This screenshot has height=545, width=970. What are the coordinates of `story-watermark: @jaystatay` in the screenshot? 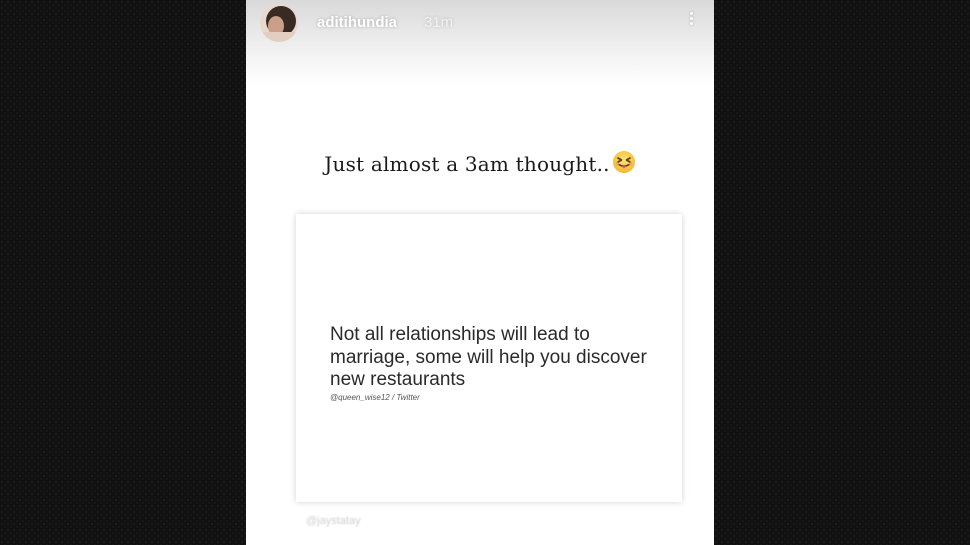 It's located at (333, 521).